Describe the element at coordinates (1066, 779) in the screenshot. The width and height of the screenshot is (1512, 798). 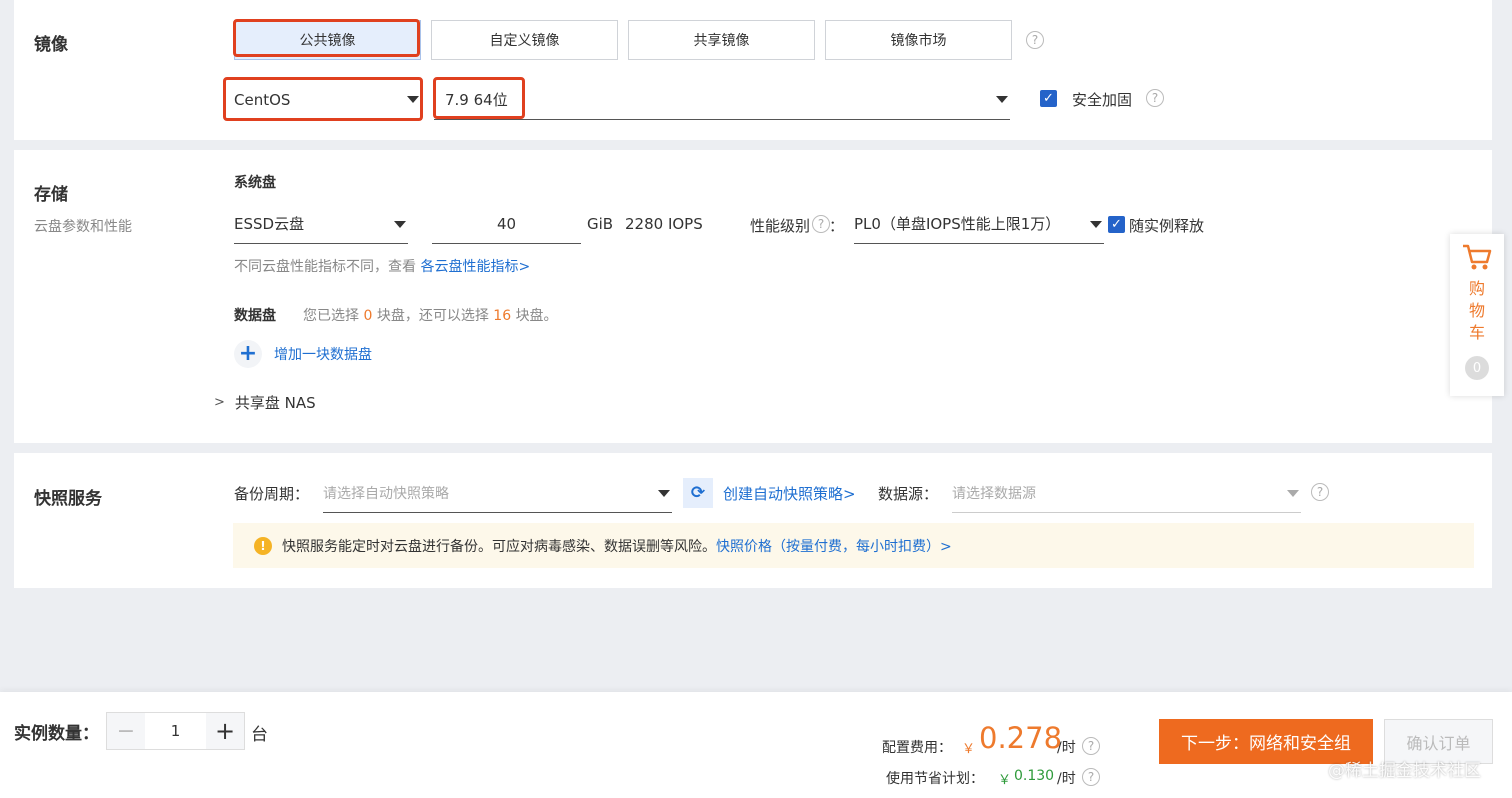
I see `saving-plan-unit: /时` at that location.